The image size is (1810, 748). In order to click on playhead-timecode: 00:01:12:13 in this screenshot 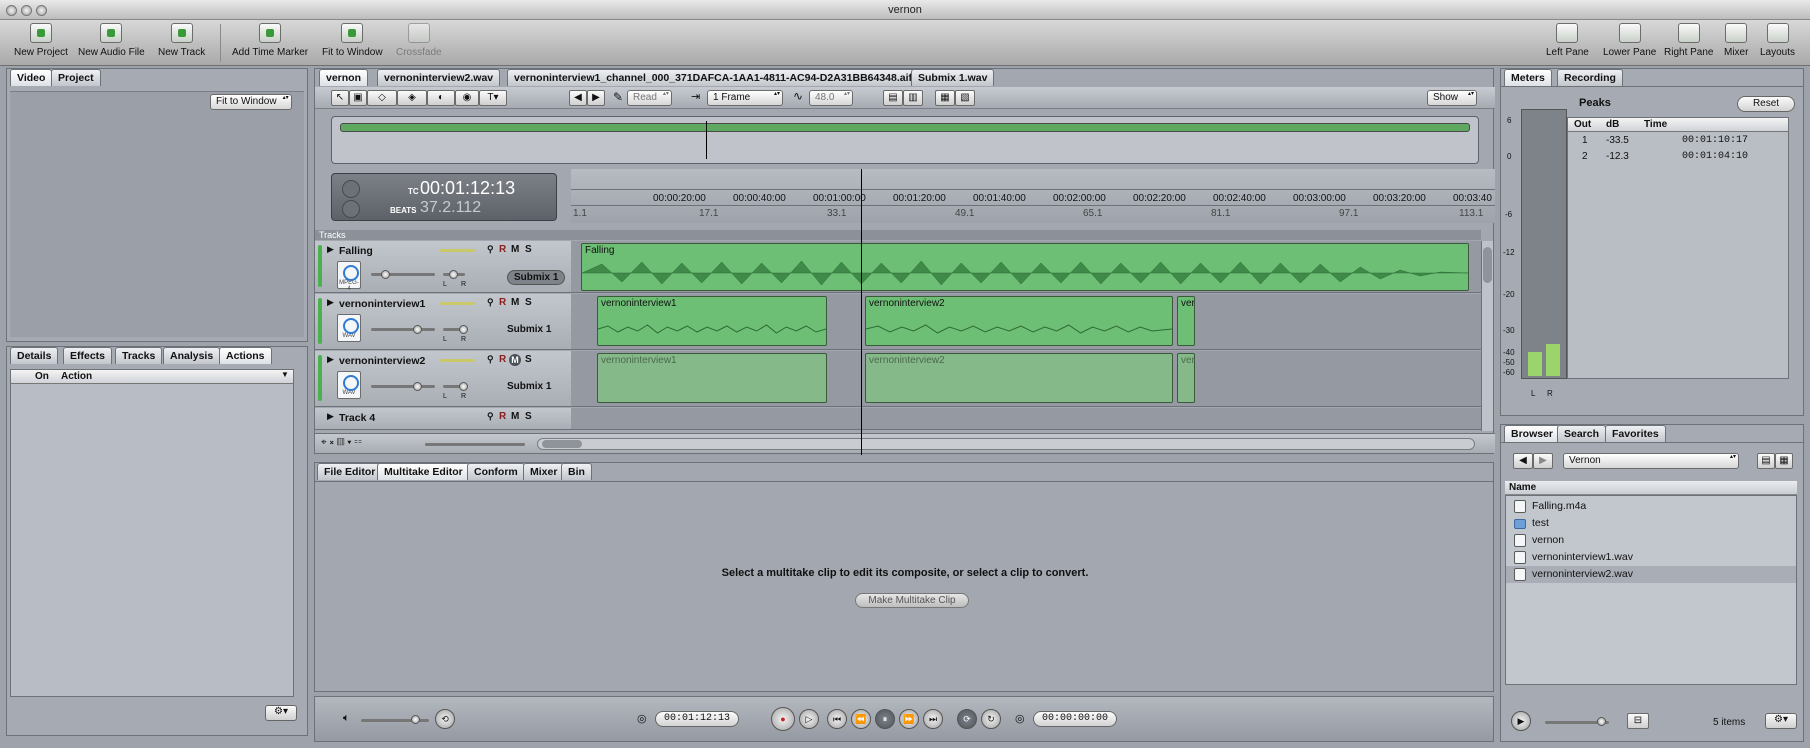, I will do `click(697, 719)`.